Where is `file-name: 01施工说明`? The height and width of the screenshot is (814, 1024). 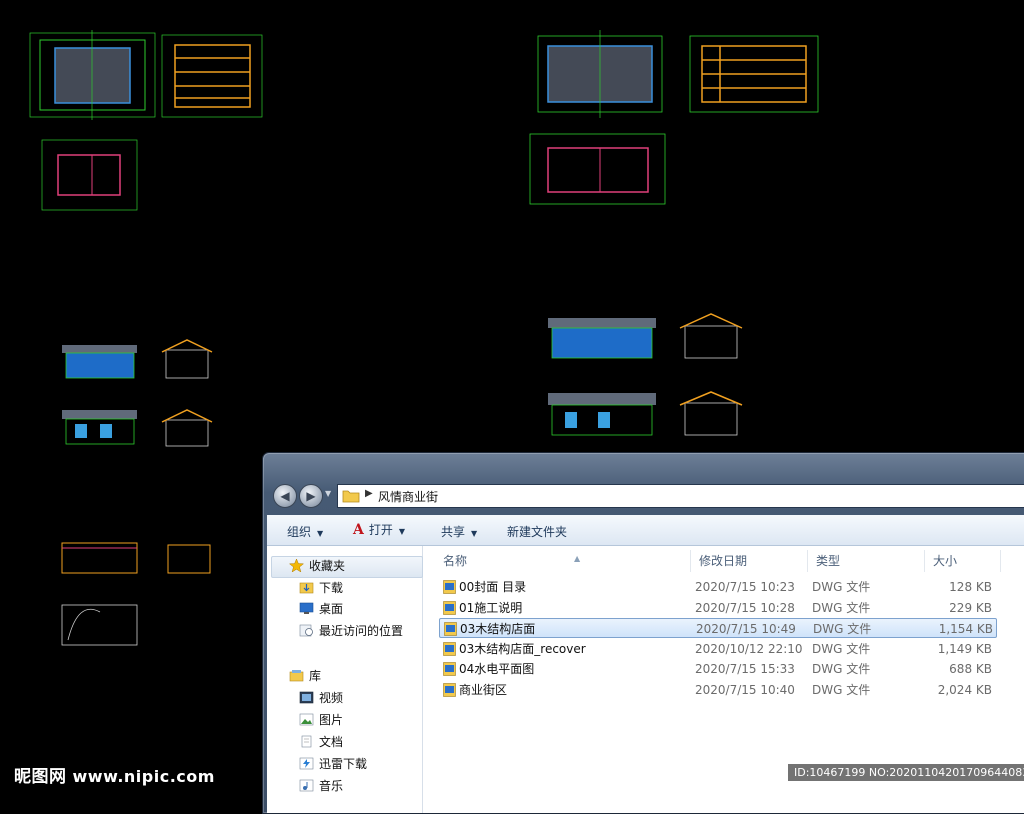 file-name: 01施工说明 is located at coordinates (491, 608).